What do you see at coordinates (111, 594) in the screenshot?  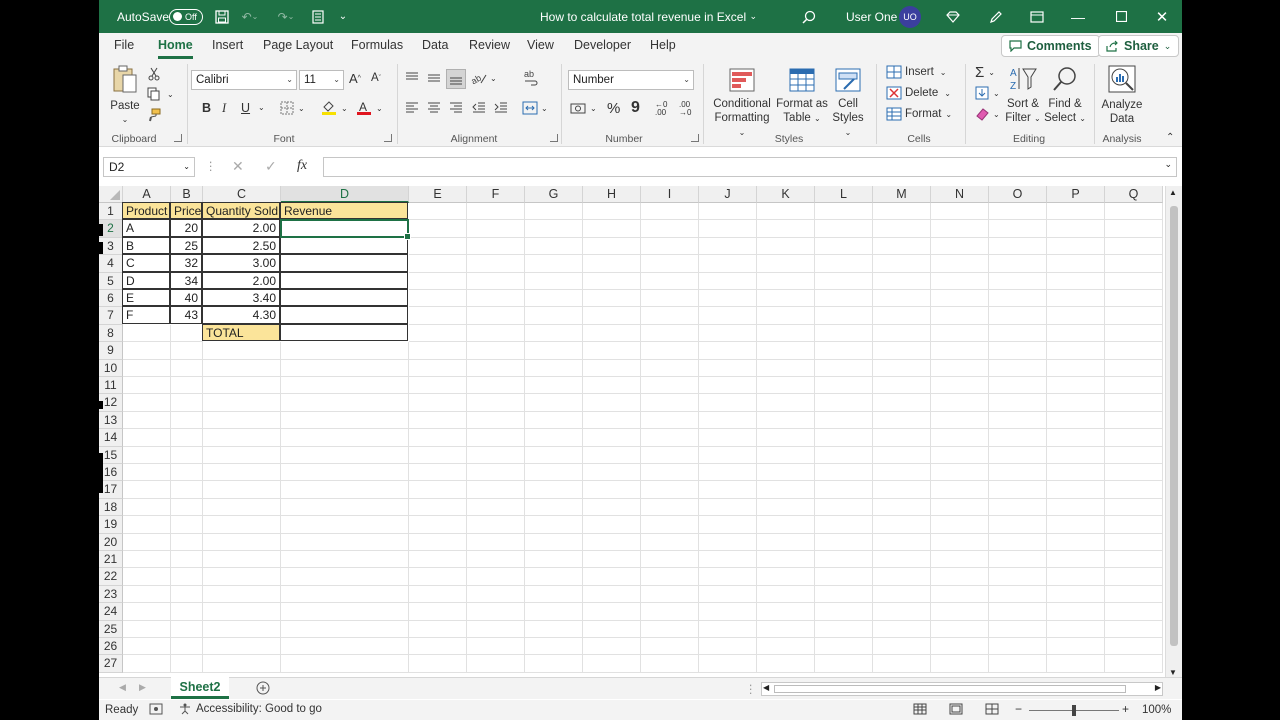 I see `row-header-23: 23` at bounding box center [111, 594].